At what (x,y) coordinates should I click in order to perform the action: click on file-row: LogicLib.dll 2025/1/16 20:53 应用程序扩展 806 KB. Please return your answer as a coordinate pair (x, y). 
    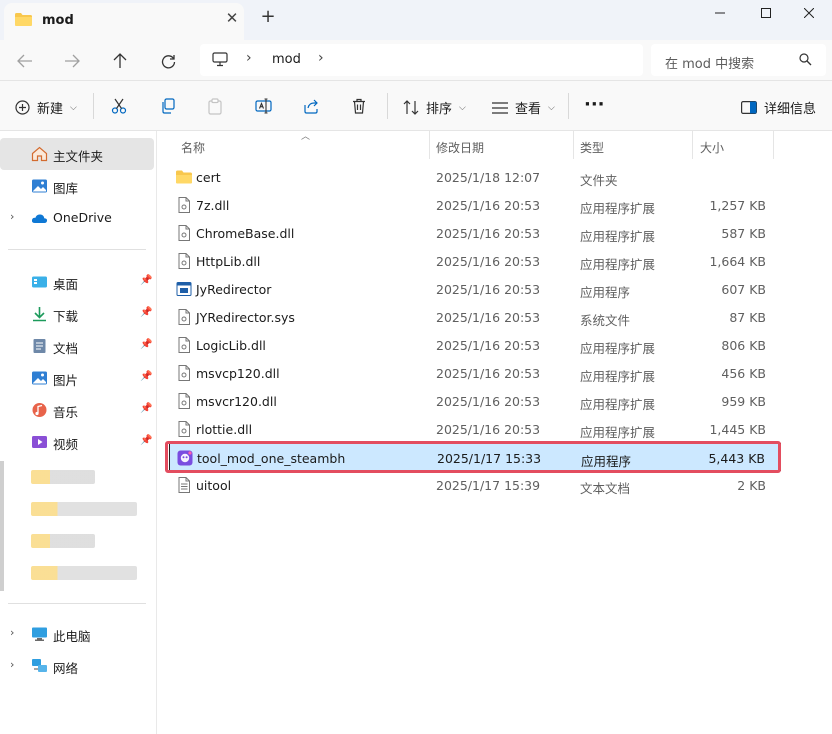
    Looking at the image, I should click on (475, 345).